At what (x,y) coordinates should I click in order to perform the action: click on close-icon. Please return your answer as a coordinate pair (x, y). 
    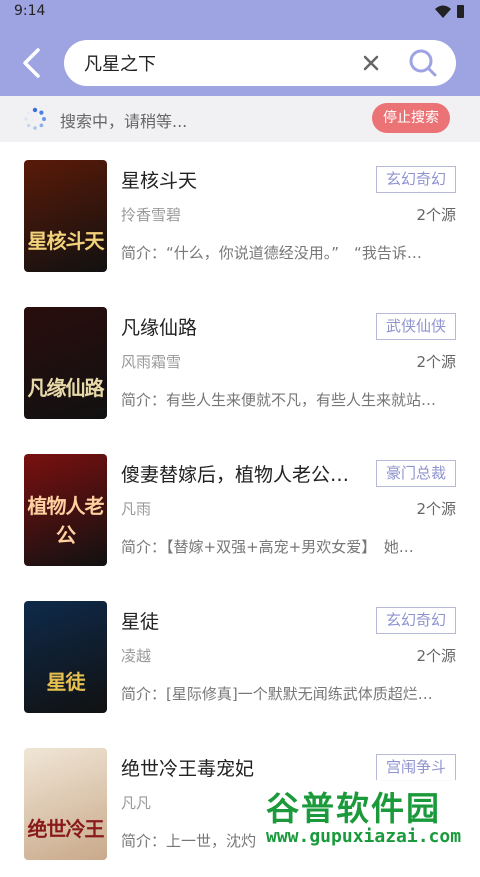
    Looking at the image, I should click on (371, 63).